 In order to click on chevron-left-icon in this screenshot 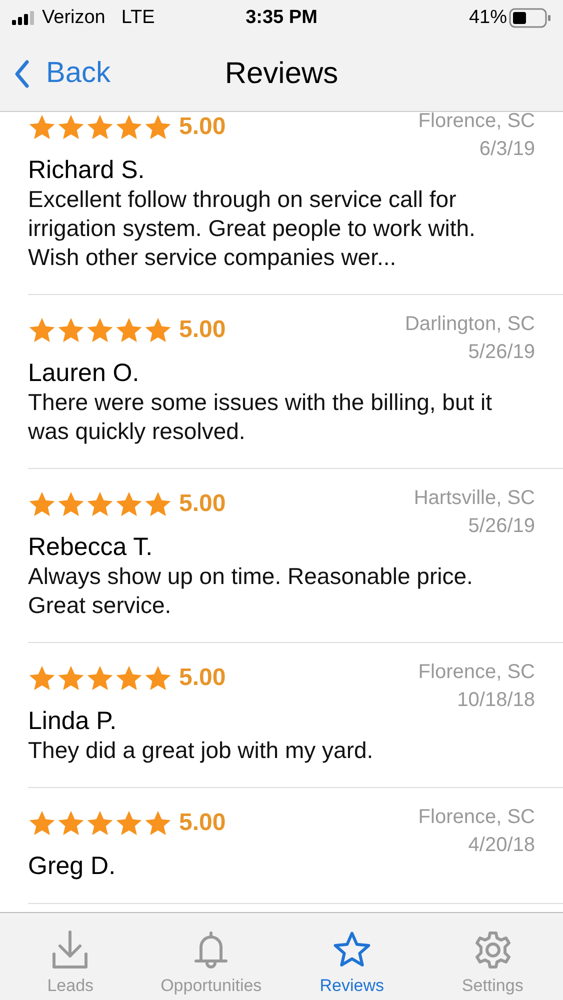, I will do `click(22, 73)`.